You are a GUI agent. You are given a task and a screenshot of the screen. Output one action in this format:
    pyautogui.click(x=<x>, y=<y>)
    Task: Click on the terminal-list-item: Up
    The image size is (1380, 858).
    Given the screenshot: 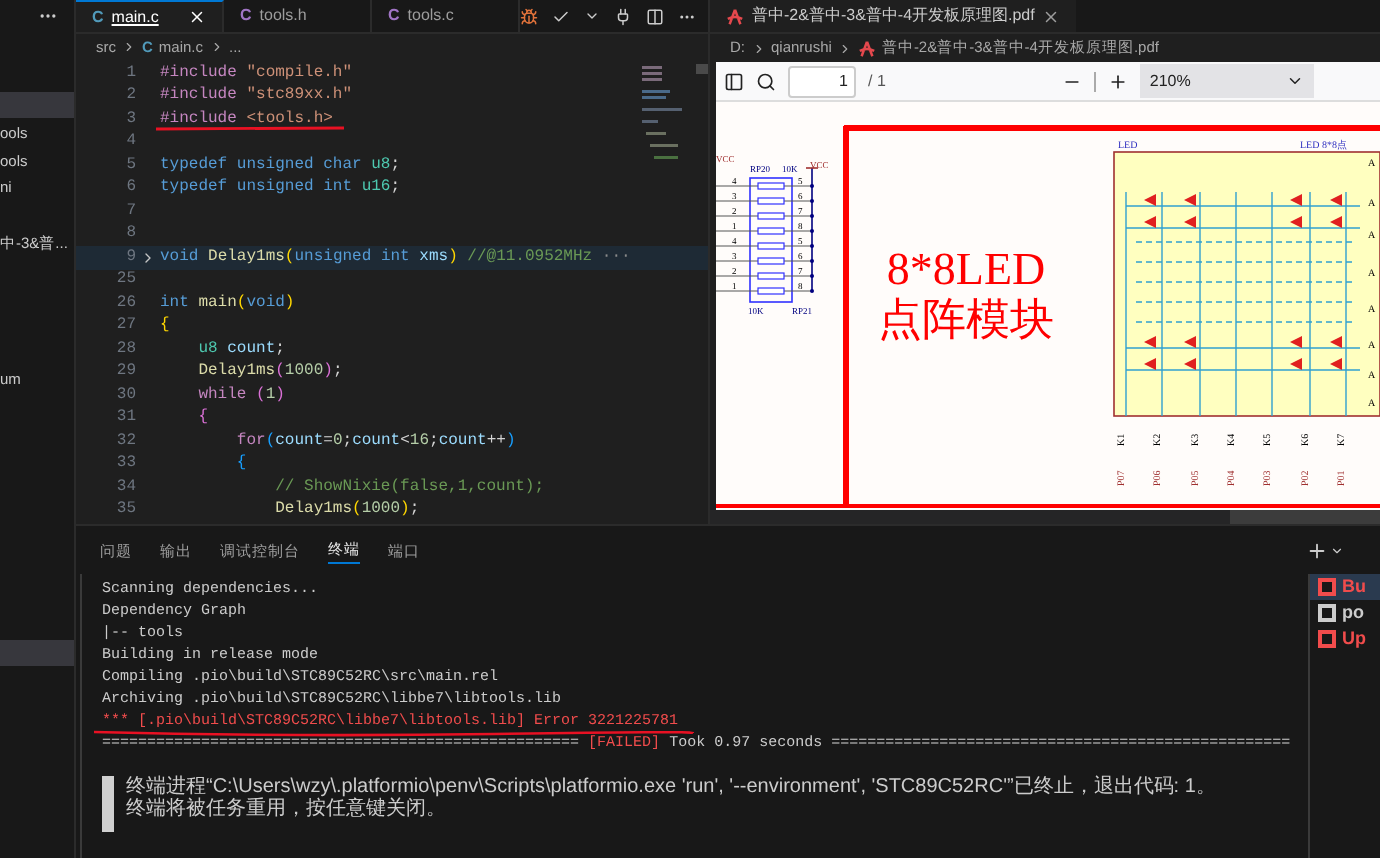 What is the action you would take?
    pyautogui.click(x=1345, y=639)
    